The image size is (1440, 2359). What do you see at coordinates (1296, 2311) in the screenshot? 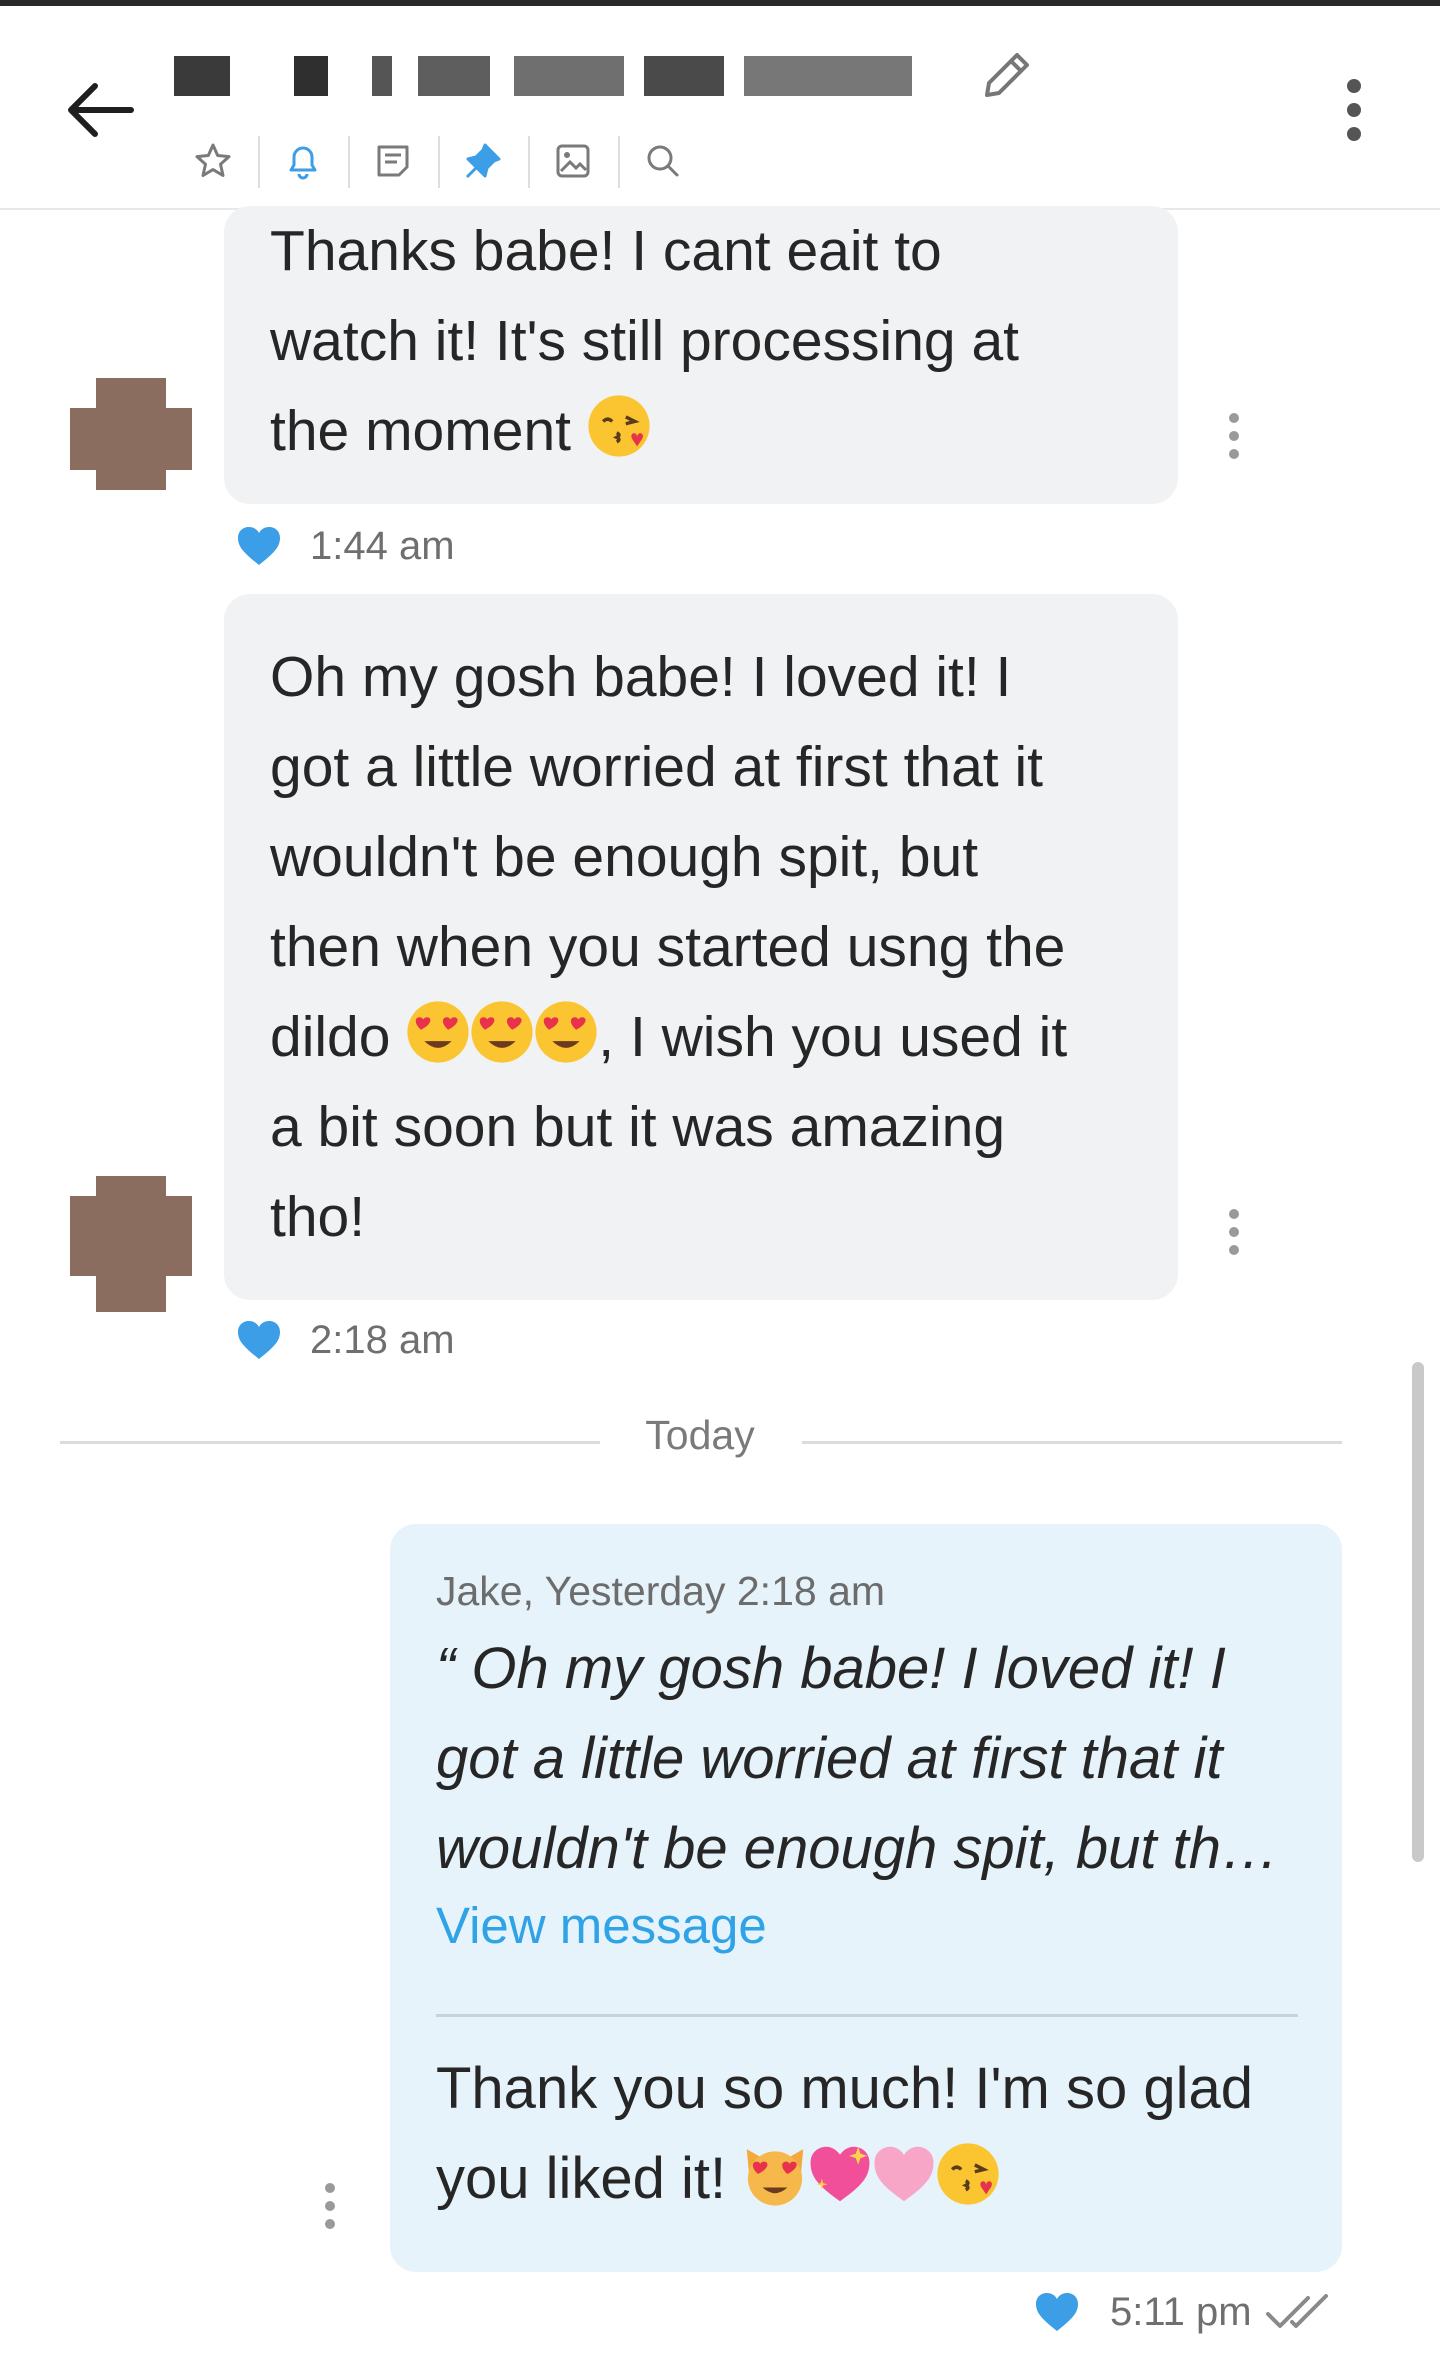
I see `double-check-icon` at bounding box center [1296, 2311].